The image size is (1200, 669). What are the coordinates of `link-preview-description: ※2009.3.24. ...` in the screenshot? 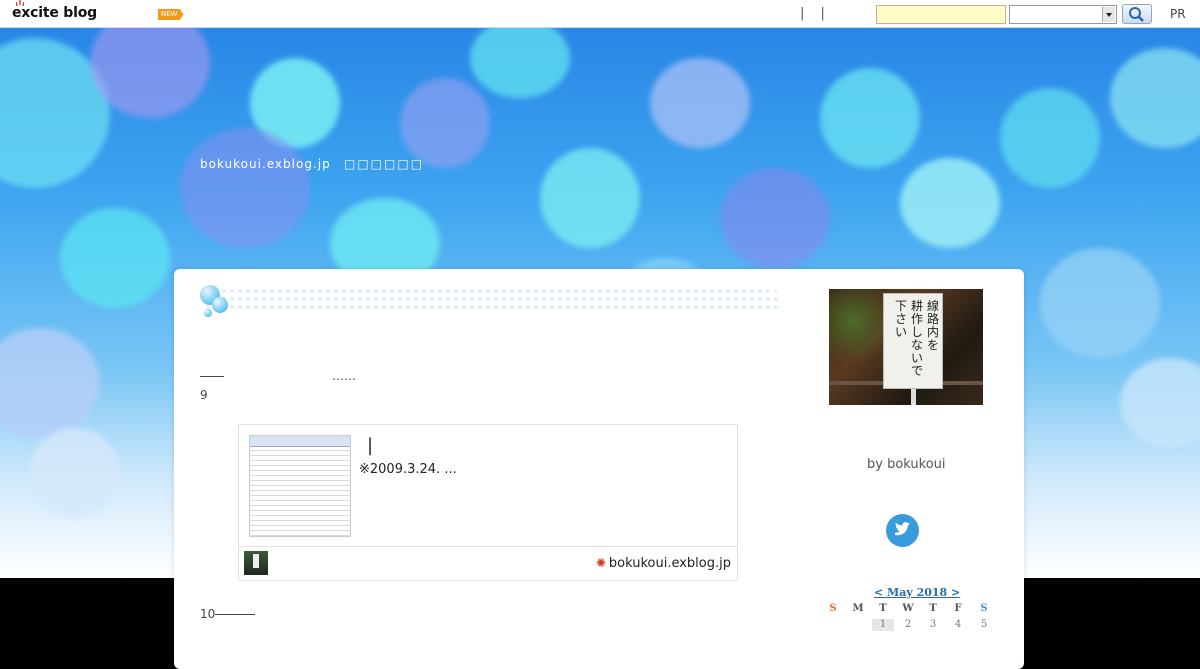 It's located at (408, 469).